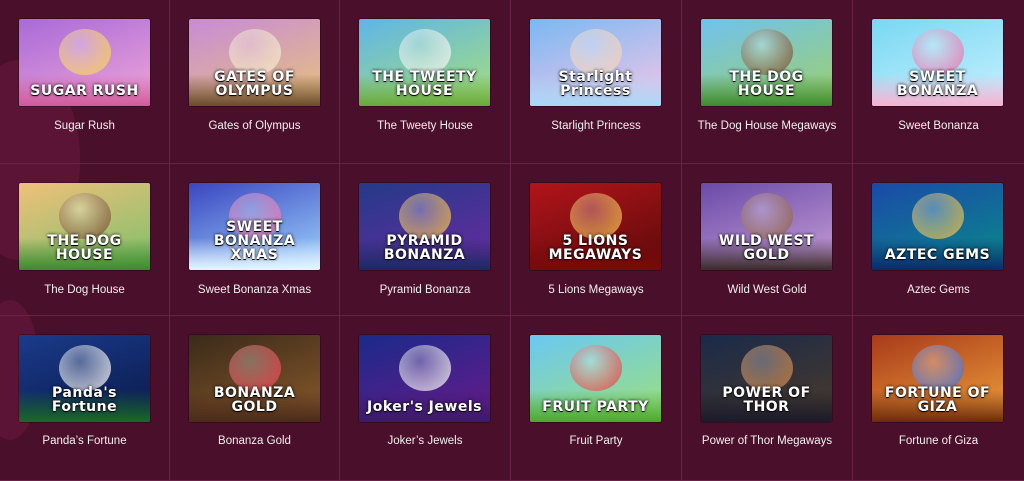 The image size is (1024, 481). I want to click on game-title: The Dog House, so click(84, 290).